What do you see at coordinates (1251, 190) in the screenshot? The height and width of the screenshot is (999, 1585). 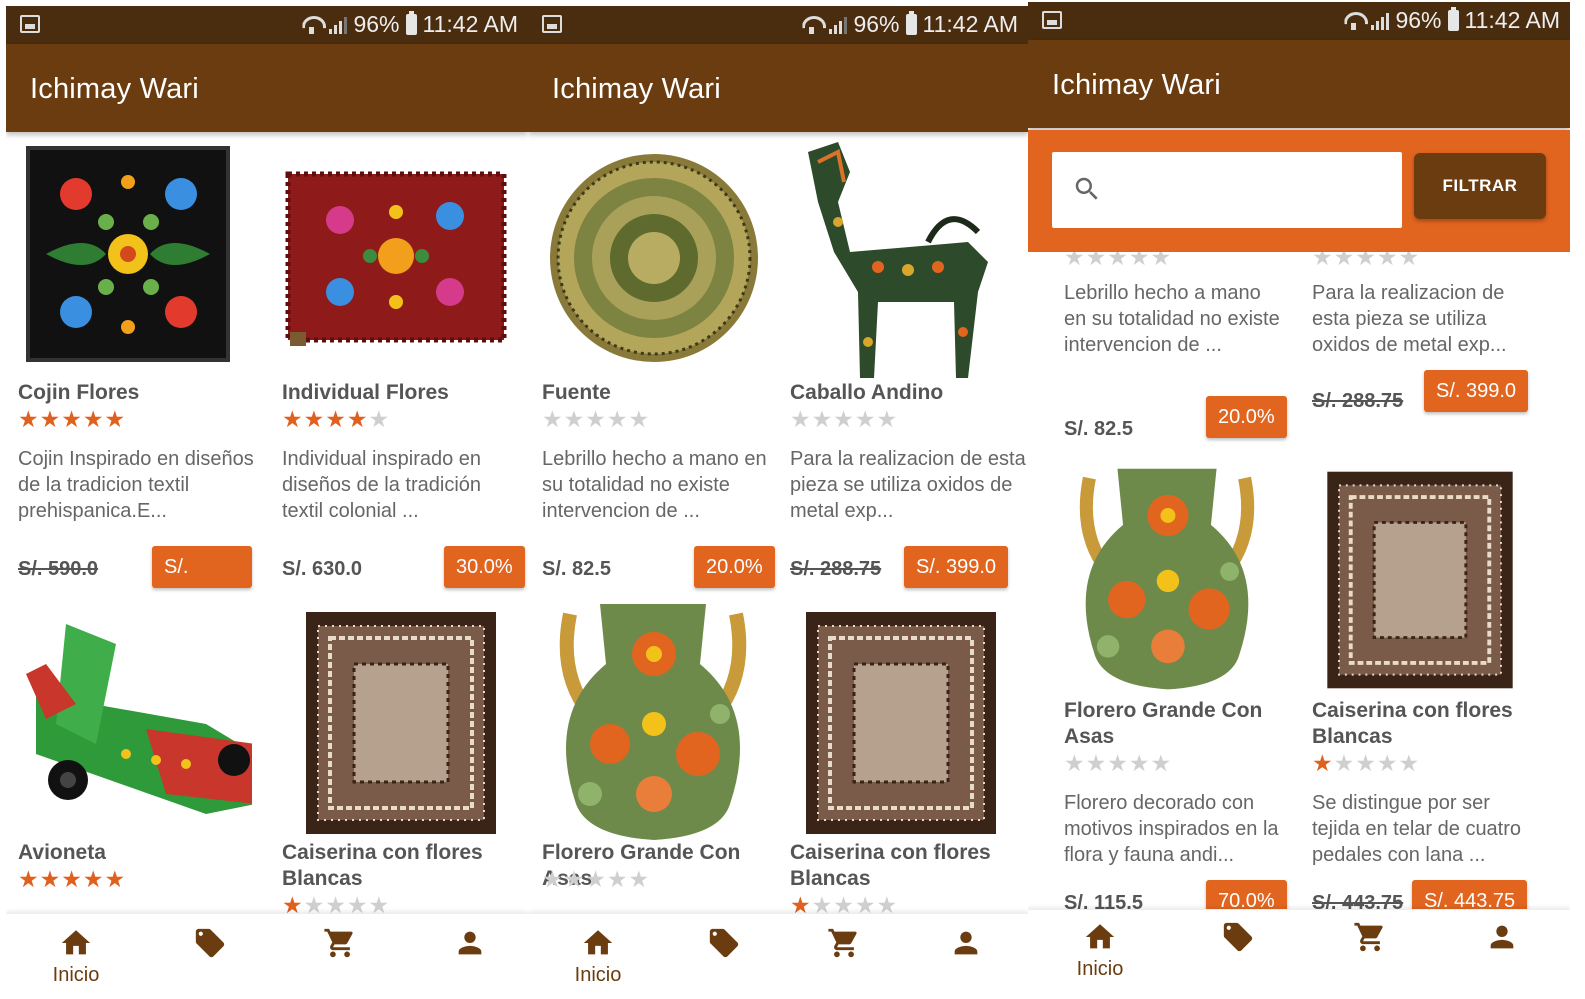 I see `search-input` at bounding box center [1251, 190].